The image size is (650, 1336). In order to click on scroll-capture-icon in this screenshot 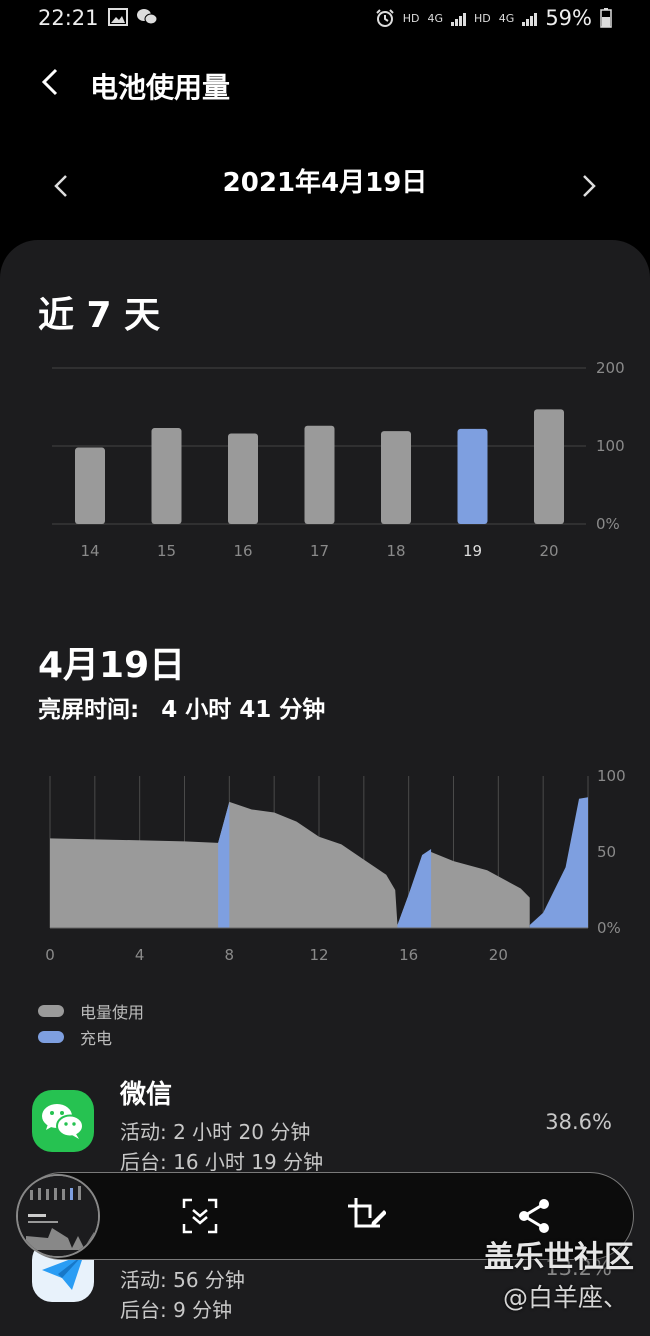, I will do `click(200, 1216)`.